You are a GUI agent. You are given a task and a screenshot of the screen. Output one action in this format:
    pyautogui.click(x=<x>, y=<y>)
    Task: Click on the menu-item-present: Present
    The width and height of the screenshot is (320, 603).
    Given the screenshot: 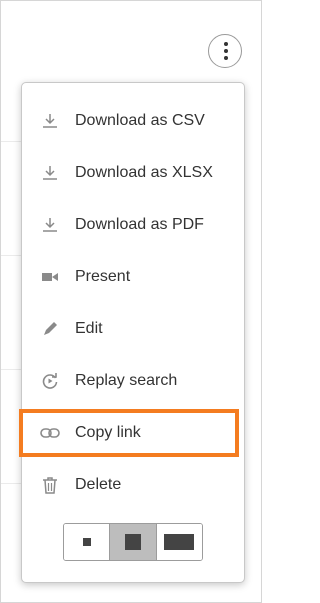 What is the action you would take?
    pyautogui.click(x=133, y=277)
    